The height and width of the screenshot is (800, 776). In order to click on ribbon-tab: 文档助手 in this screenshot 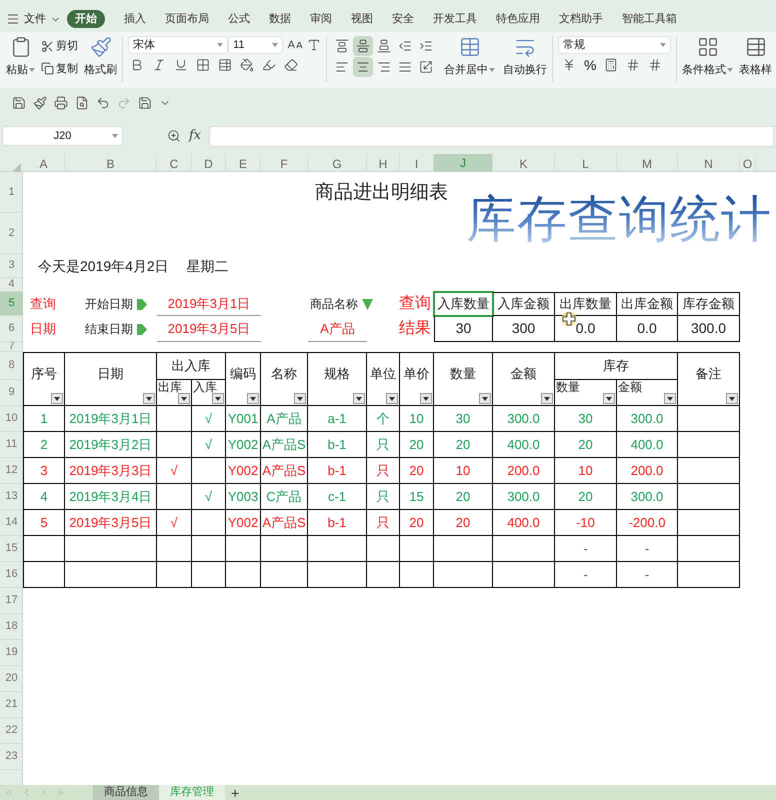, I will do `click(581, 19)`.